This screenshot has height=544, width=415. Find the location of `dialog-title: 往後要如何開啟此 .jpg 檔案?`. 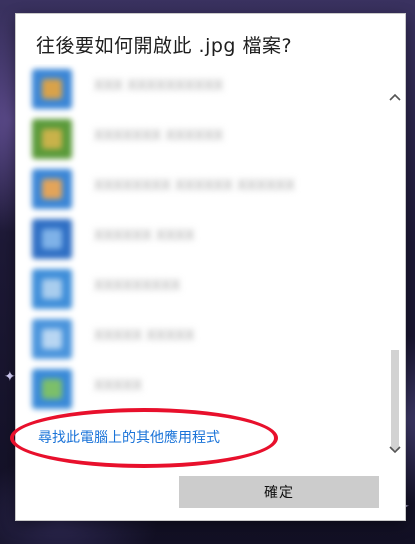

dialog-title: 往後要如何開啟此 .jpg 檔案? is located at coordinates (164, 46).